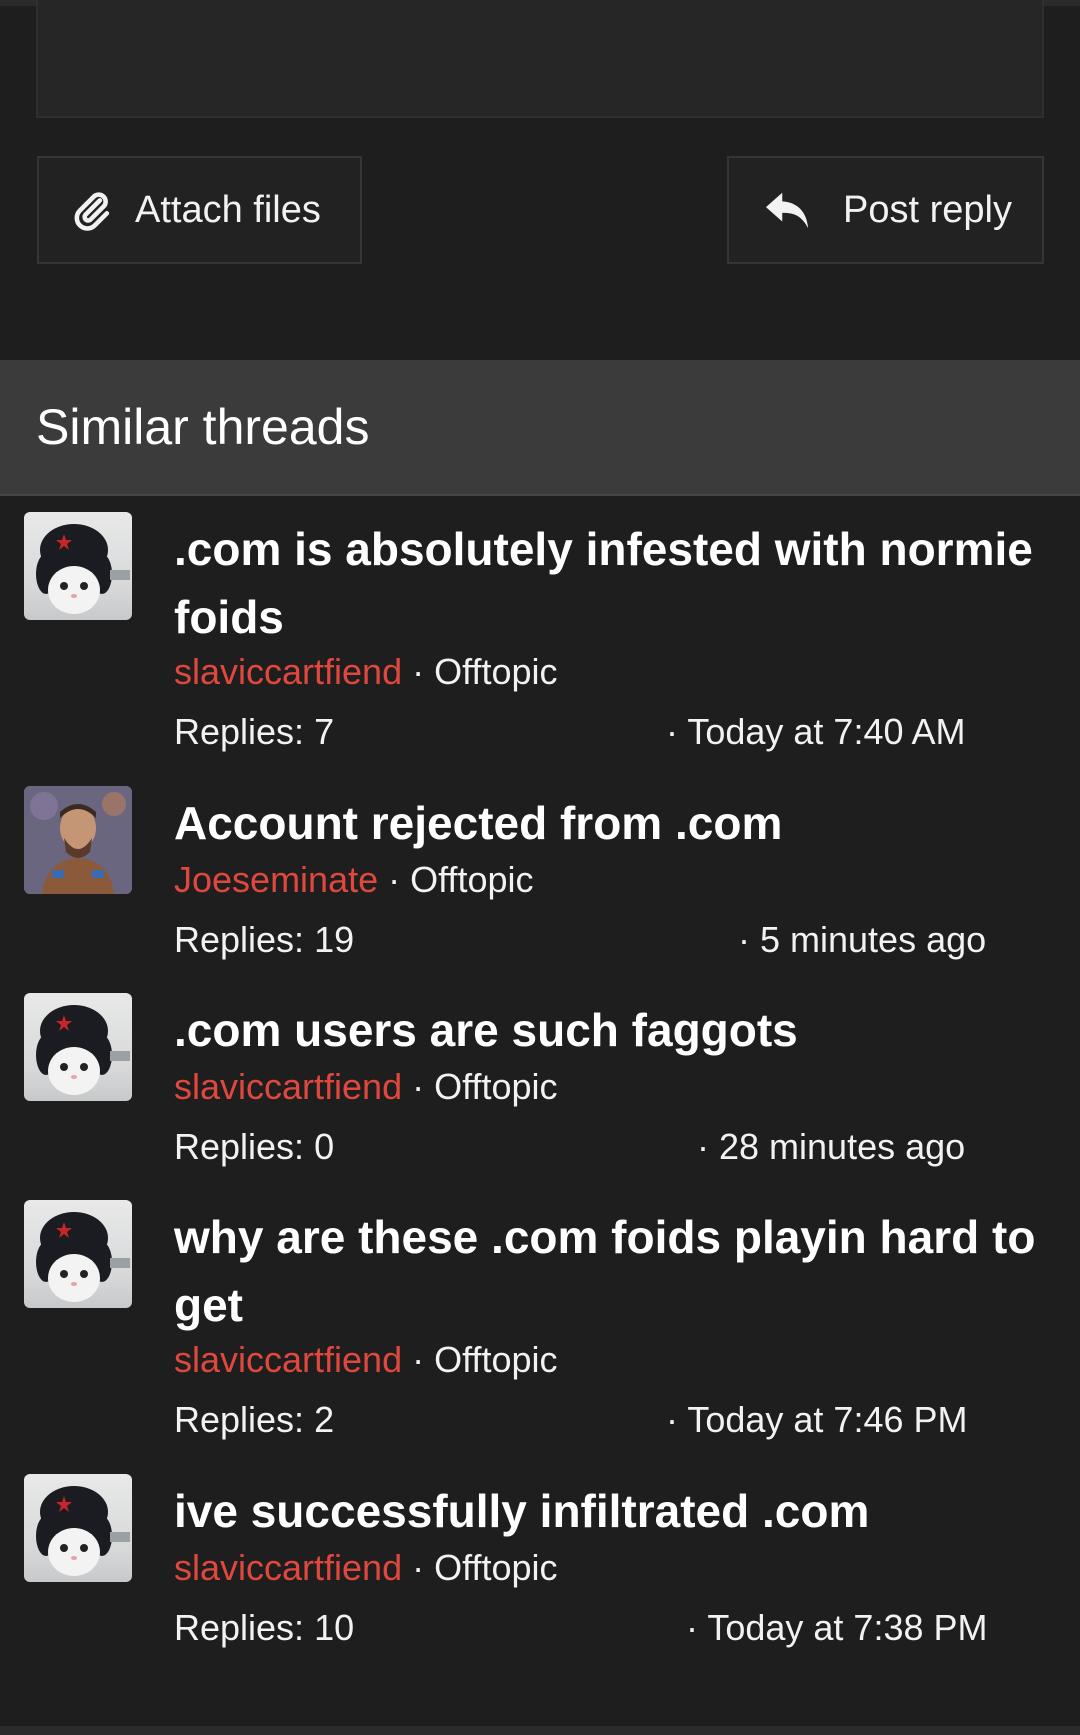 The height and width of the screenshot is (1735, 1080). Describe the element at coordinates (609, 1511) in the screenshot. I see `thread-title: ive successfully infiltrated .com` at that location.